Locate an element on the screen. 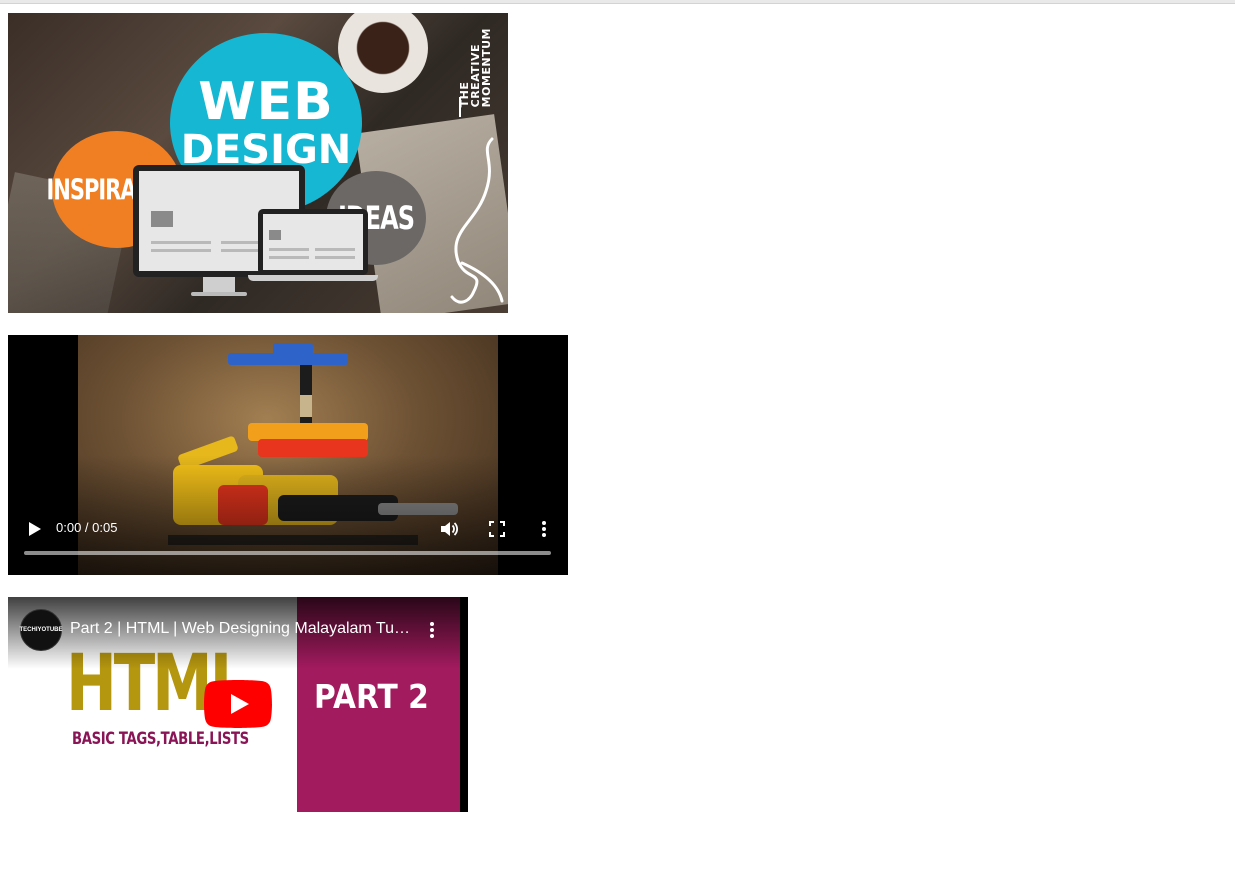 This screenshot has width=1235, height=891. coffee-cup-icon is located at coordinates (383, 53).